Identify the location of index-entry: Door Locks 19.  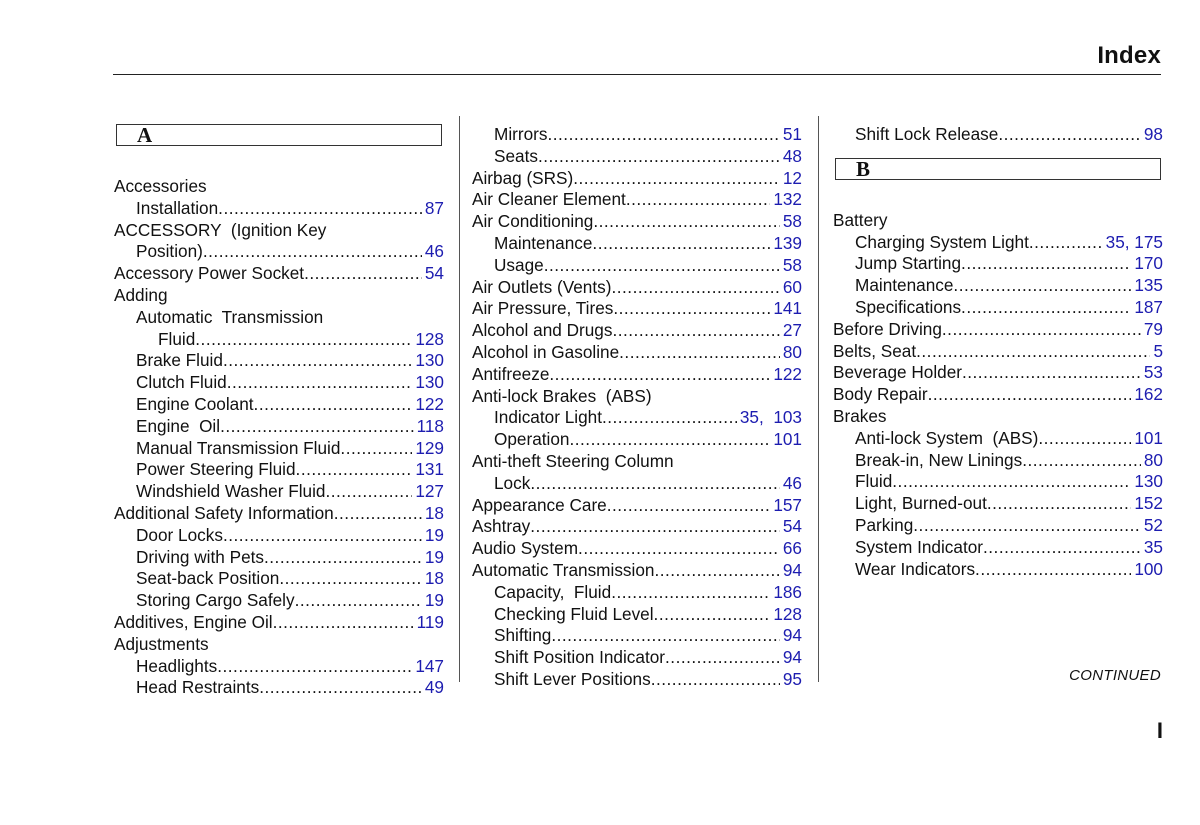
(279, 536).